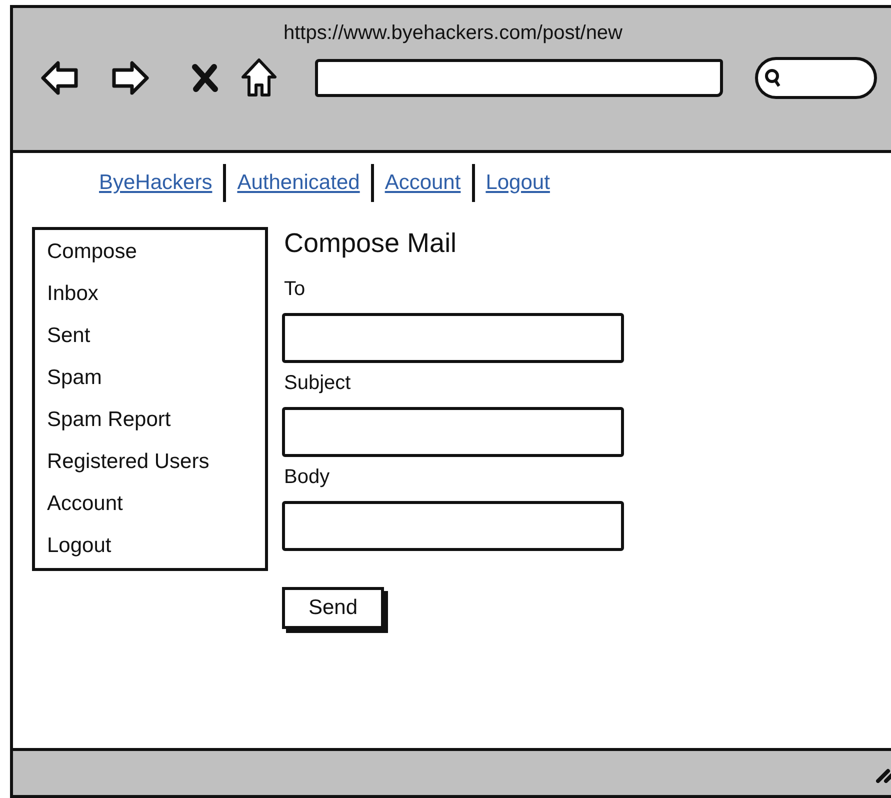 Image resolution: width=891 pixels, height=798 pixels. I want to click on search-field, so click(816, 78).